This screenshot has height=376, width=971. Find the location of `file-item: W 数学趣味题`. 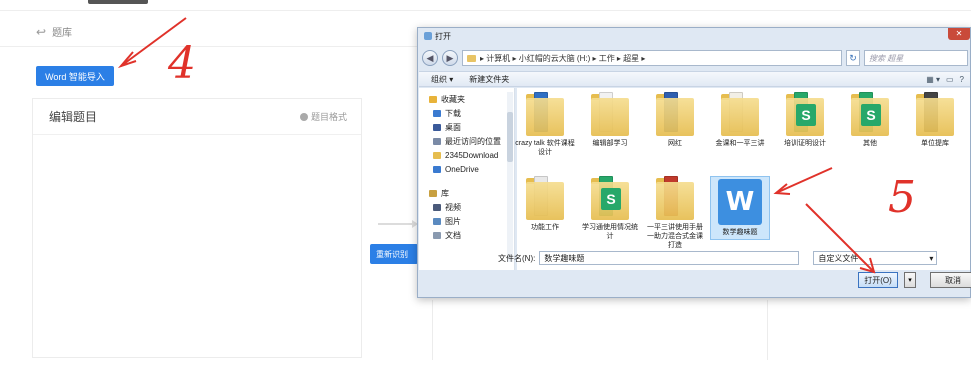

file-item: W 数学趣味题 is located at coordinates (740, 208).